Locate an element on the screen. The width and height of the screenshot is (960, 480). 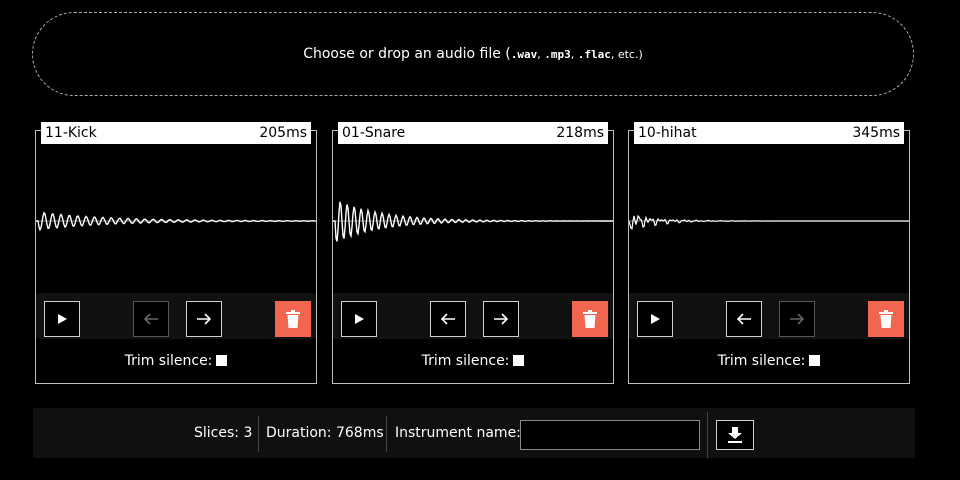
slice-header: 10-hihat 345ms is located at coordinates (769, 133).